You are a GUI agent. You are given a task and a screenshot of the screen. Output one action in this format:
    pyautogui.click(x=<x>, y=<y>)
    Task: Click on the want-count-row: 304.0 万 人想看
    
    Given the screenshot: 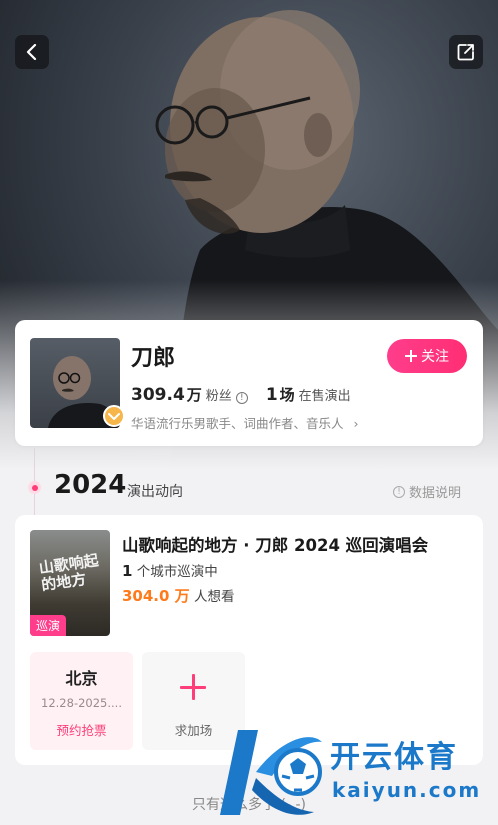 What is the action you would take?
    pyautogui.click(x=178, y=595)
    